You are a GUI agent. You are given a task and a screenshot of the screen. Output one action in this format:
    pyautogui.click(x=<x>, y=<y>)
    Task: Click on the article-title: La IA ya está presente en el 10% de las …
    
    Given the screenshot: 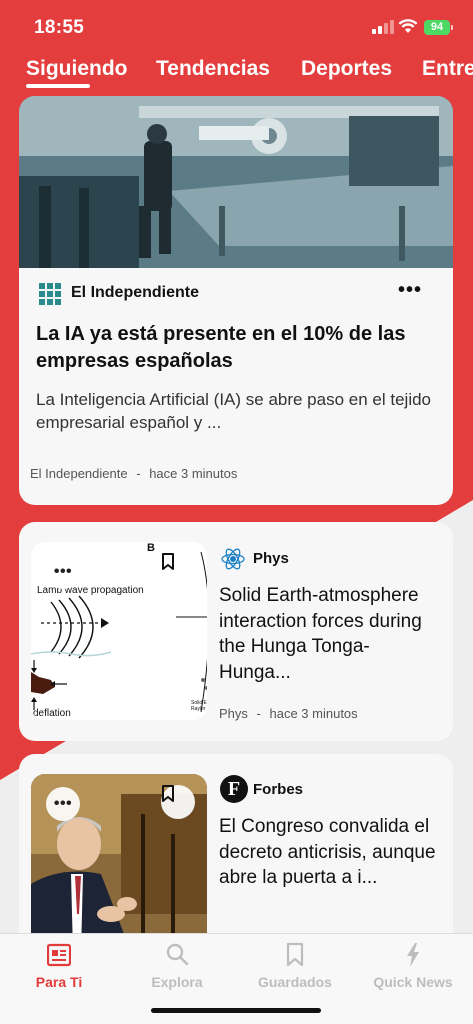 What is the action you would take?
    pyautogui.click(x=236, y=348)
    